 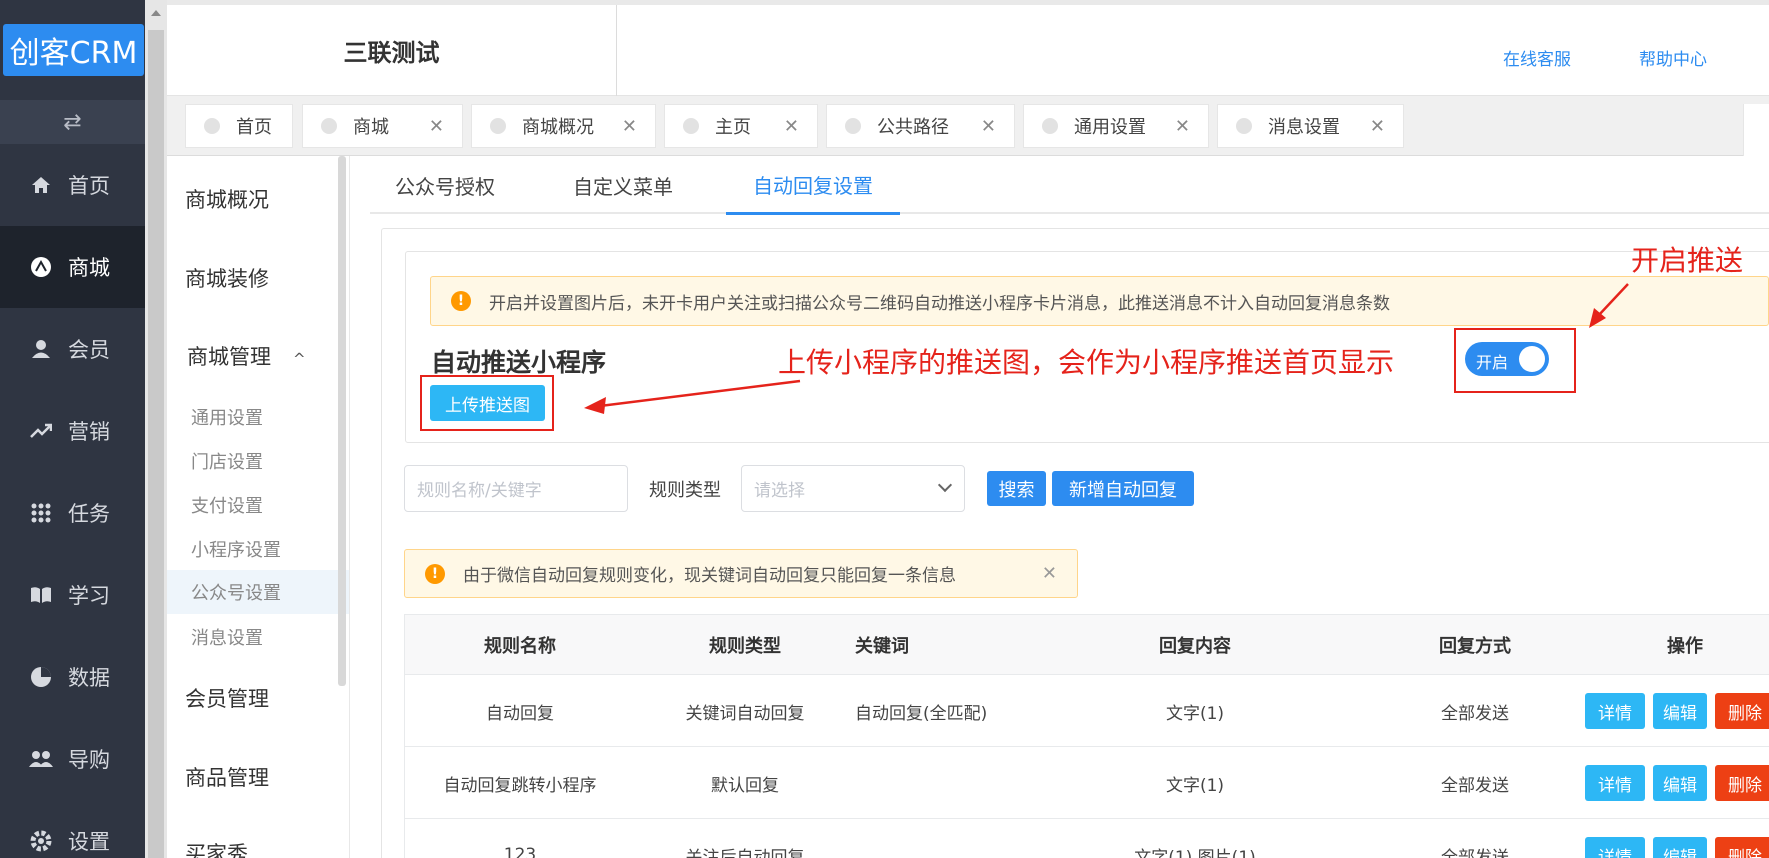 I want to click on page-tab-store-overview: 商城概况 ✕, so click(x=563, y=126).